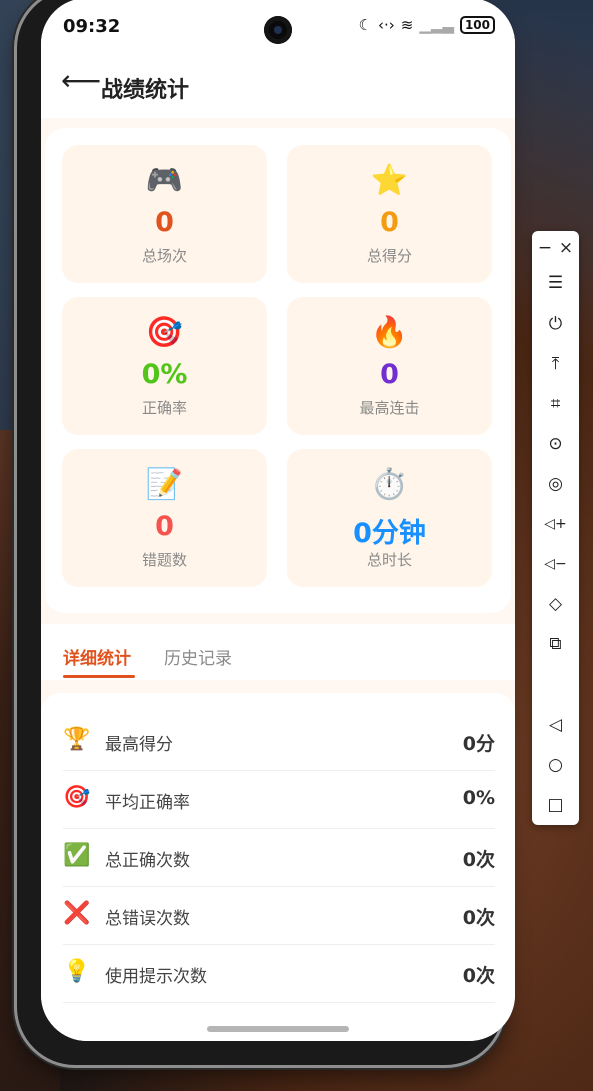  I want to click on stat-label: 总场次, so click(164, 256).